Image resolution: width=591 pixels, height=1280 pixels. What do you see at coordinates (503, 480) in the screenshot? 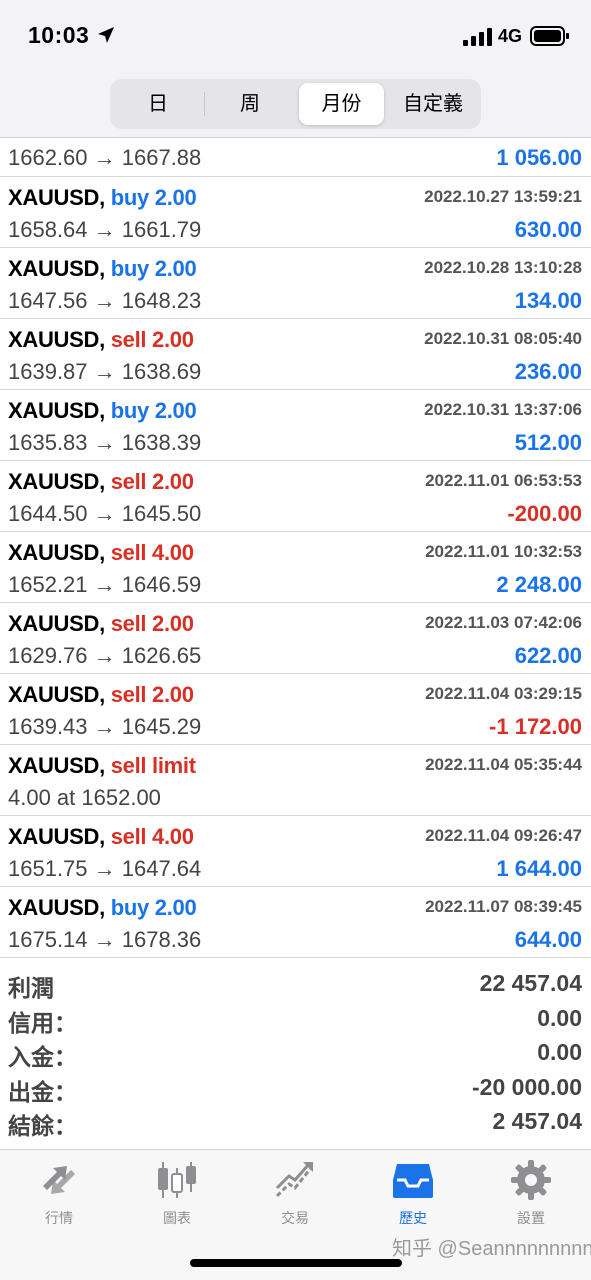
I see `trade-time: 2022.11.01 06:53:53` at bounding box center [503, 480].